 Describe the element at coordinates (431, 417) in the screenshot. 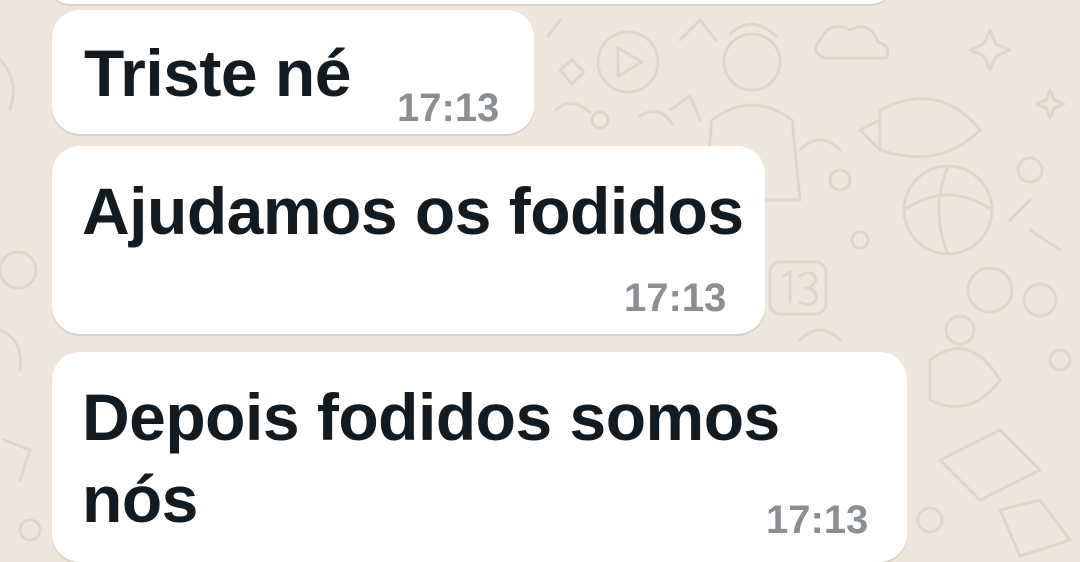

I see `message-text-line: Depois fodidos somos` at that location.